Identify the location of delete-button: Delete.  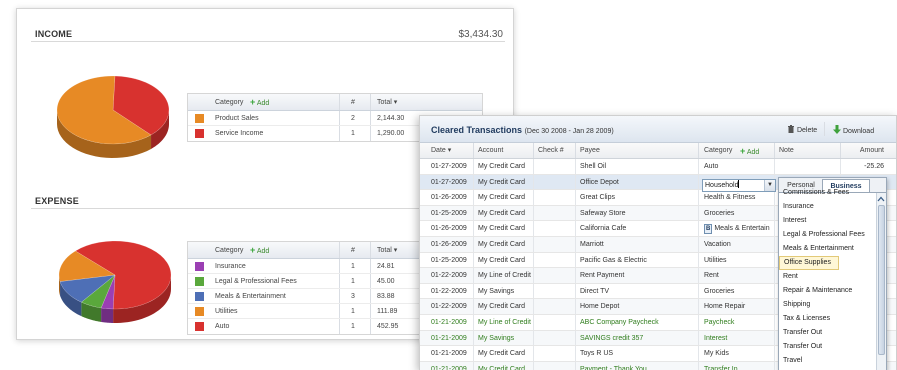
(802, 129).